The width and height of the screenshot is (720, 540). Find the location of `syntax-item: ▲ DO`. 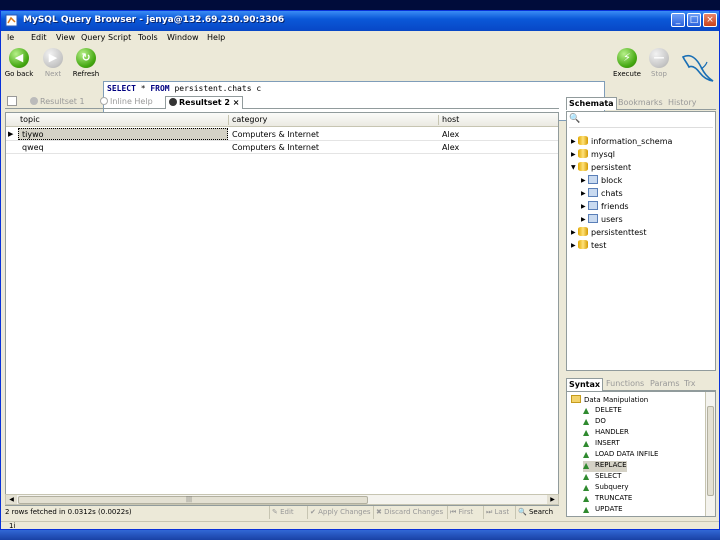

syntax-item: ▲ DO is located at coordinates (594, 422).